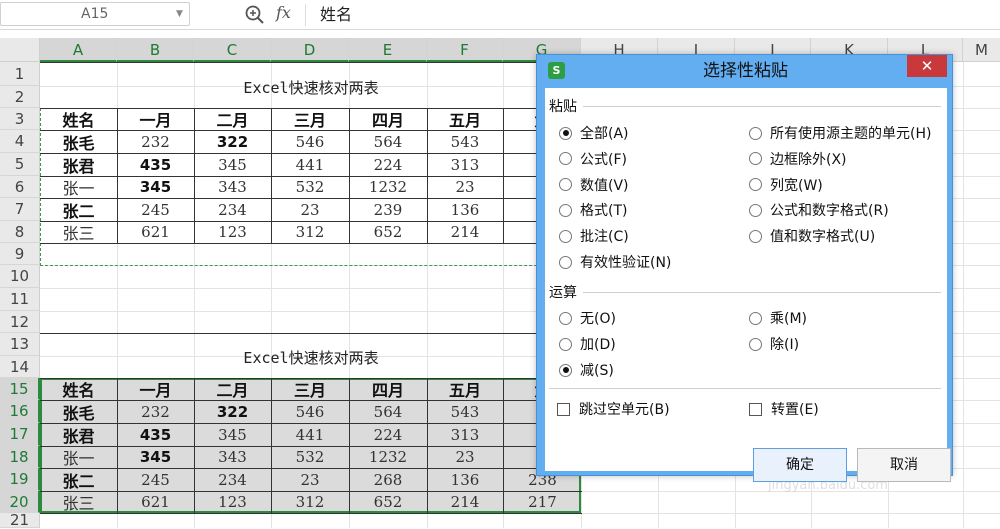 This screenshot has width=1000, height=529. Describe the element at coordinates (840, 133) in the screenshot. I see `radio-option: 所有使用源主题的单元(H)` at that location.